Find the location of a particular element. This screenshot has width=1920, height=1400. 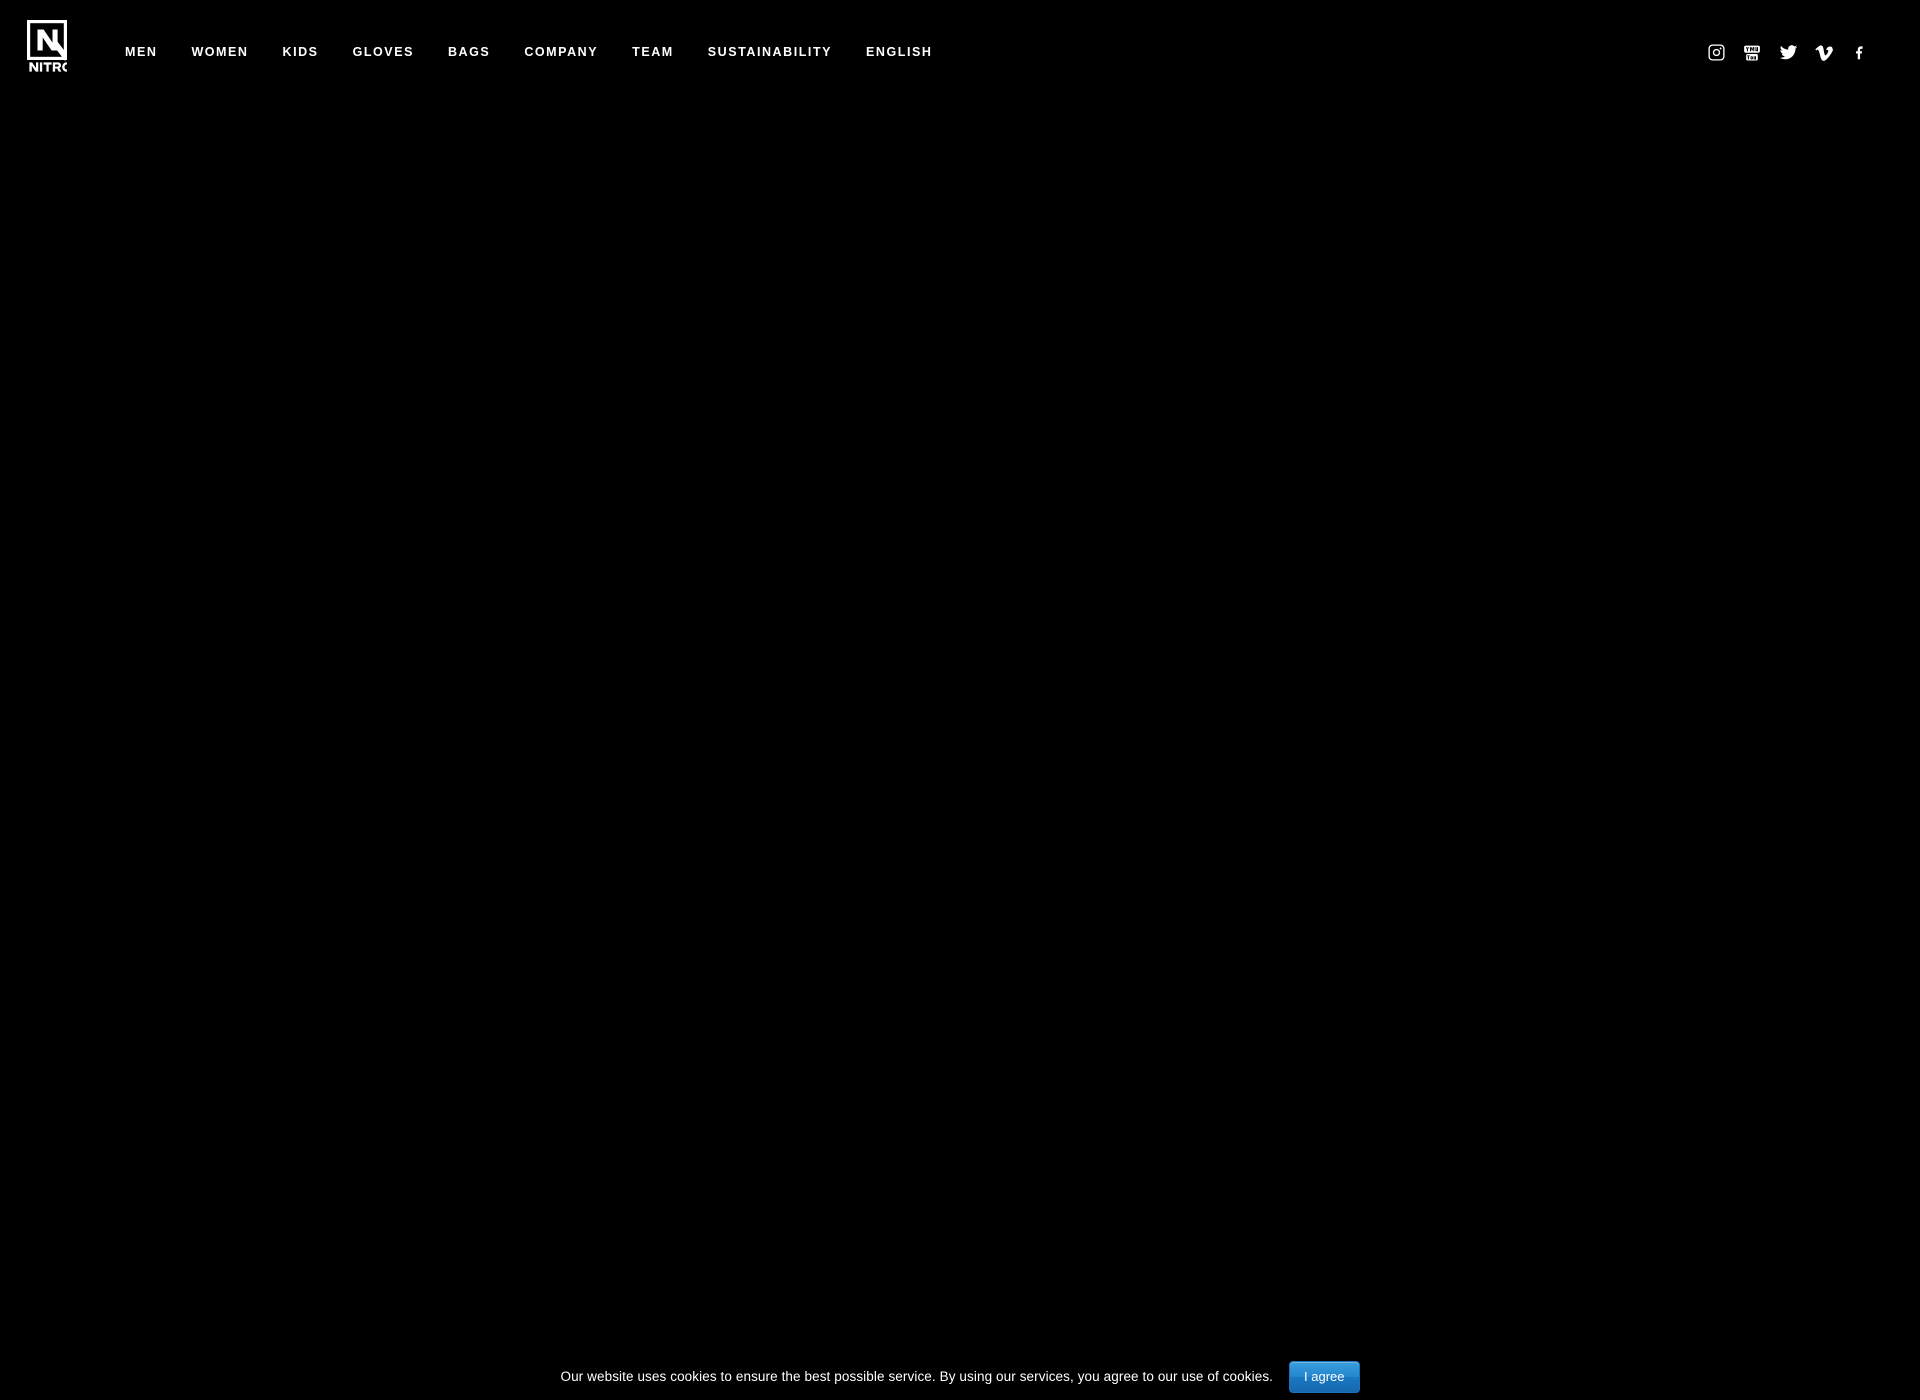

social-link-twitter is located at coordinates (1788, 53).